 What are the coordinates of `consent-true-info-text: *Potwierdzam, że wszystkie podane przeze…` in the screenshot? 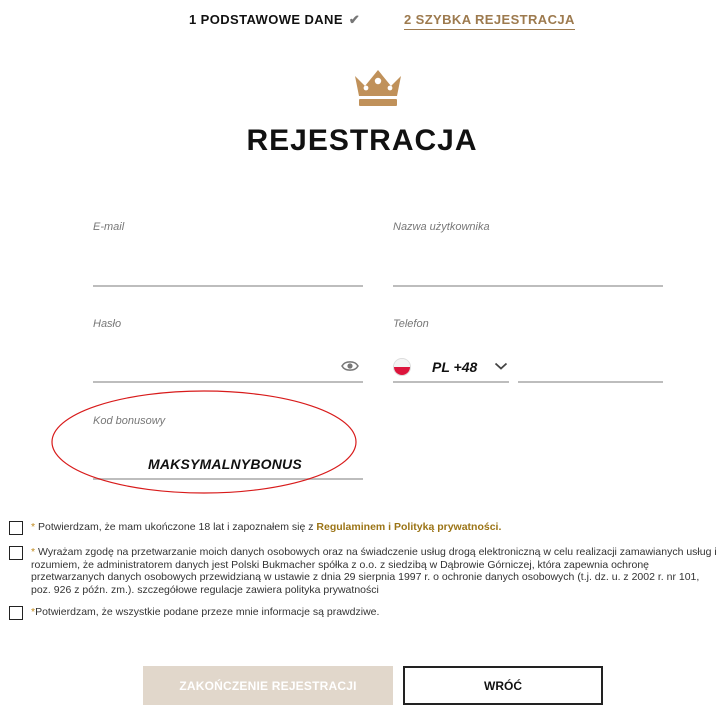 It's located at (376, 612).